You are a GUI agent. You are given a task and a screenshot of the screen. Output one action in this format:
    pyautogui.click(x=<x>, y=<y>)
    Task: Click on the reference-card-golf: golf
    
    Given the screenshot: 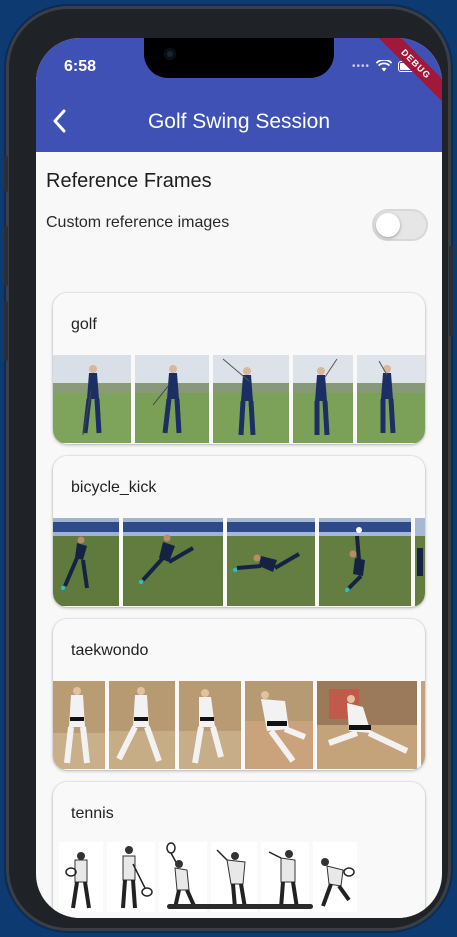 What is the action you would take?
    pyautogui.click(x=239, y=368)
    